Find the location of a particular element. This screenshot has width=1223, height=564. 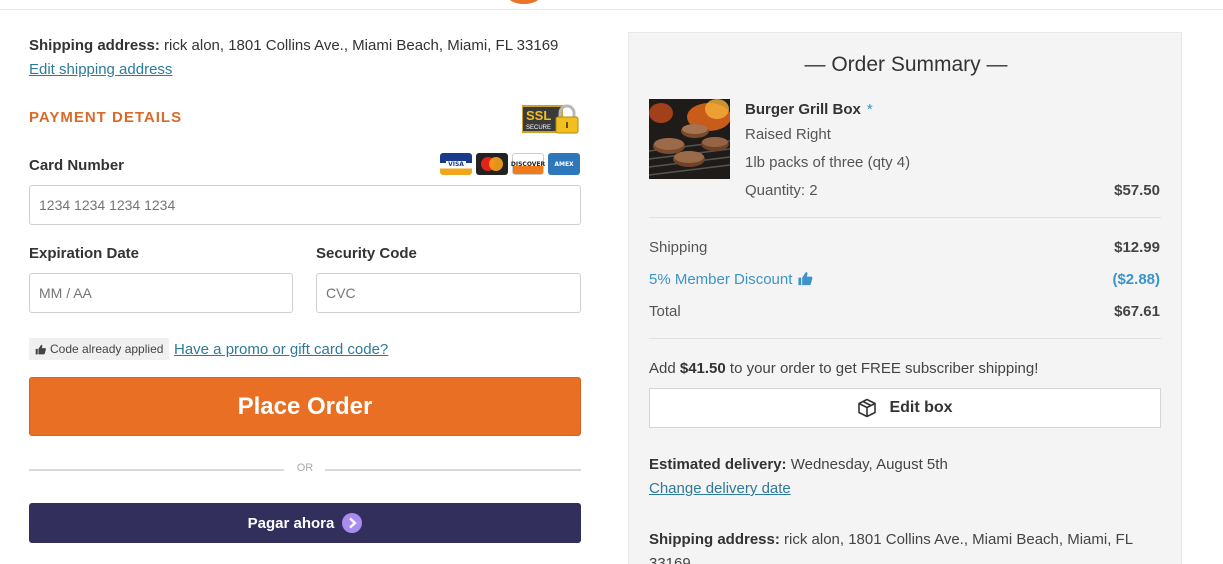

pagar-ahora-button: Pagar ahora is located at coordinates (305, 523).